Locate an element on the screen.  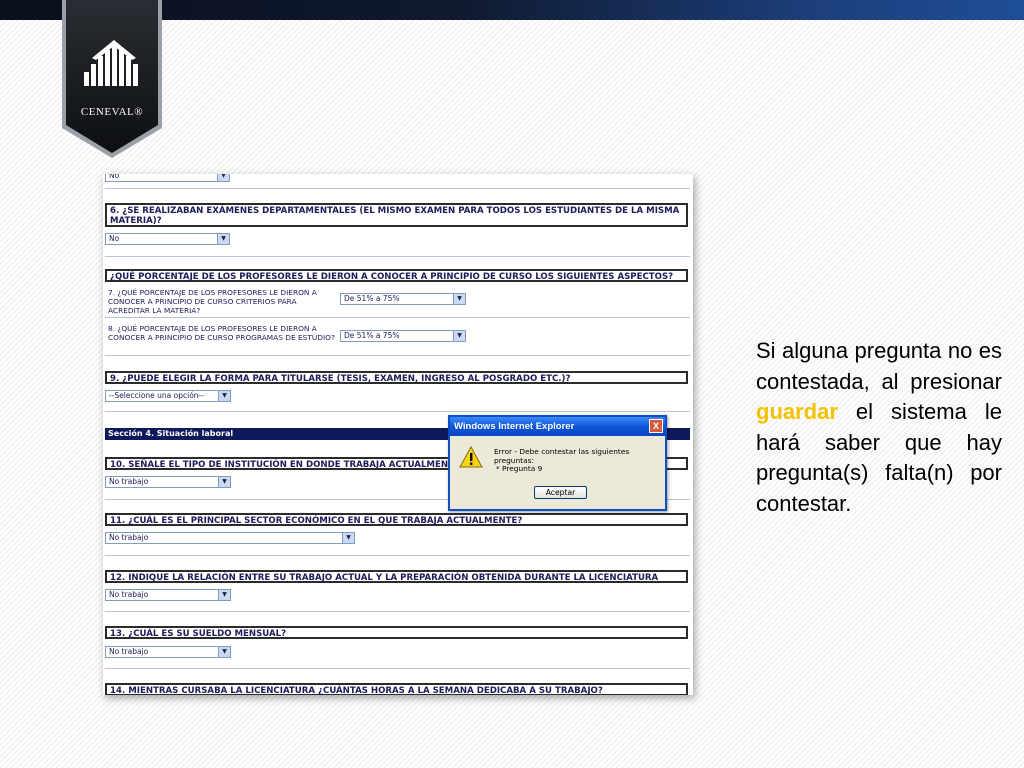
accept-button: Aceptar is located at coordinates (560, 492).